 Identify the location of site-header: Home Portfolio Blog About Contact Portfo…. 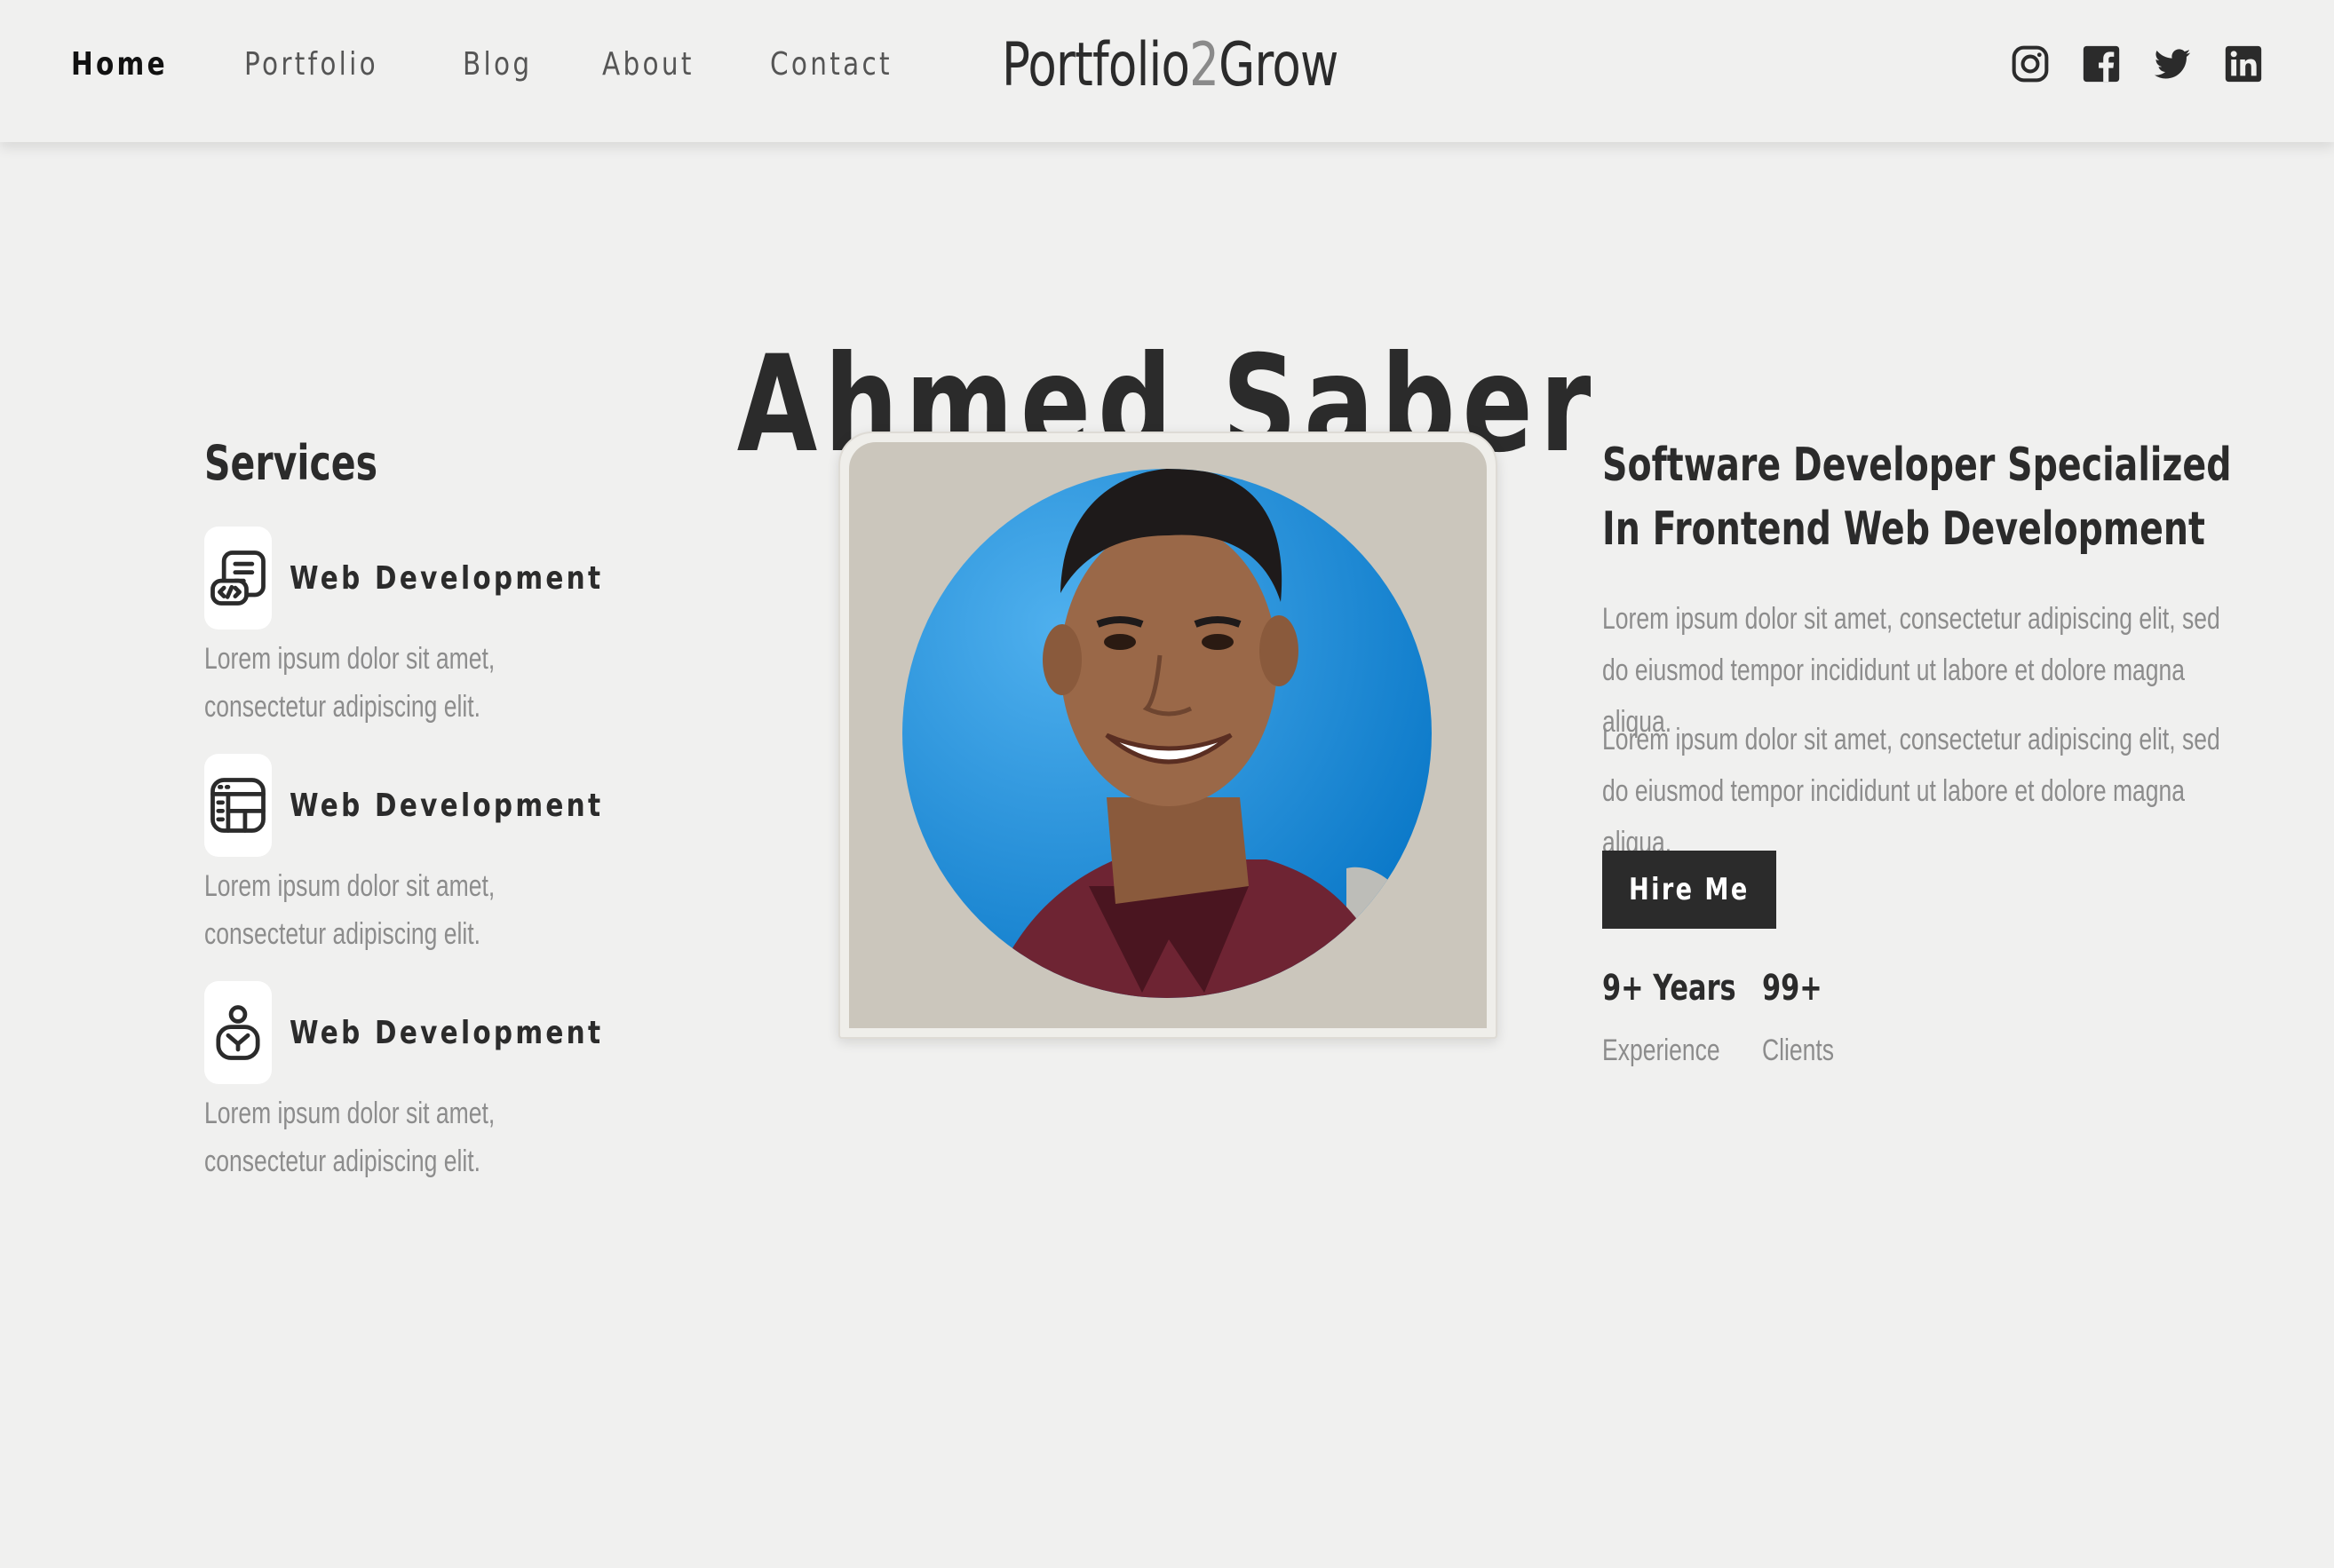
(1167, 71).